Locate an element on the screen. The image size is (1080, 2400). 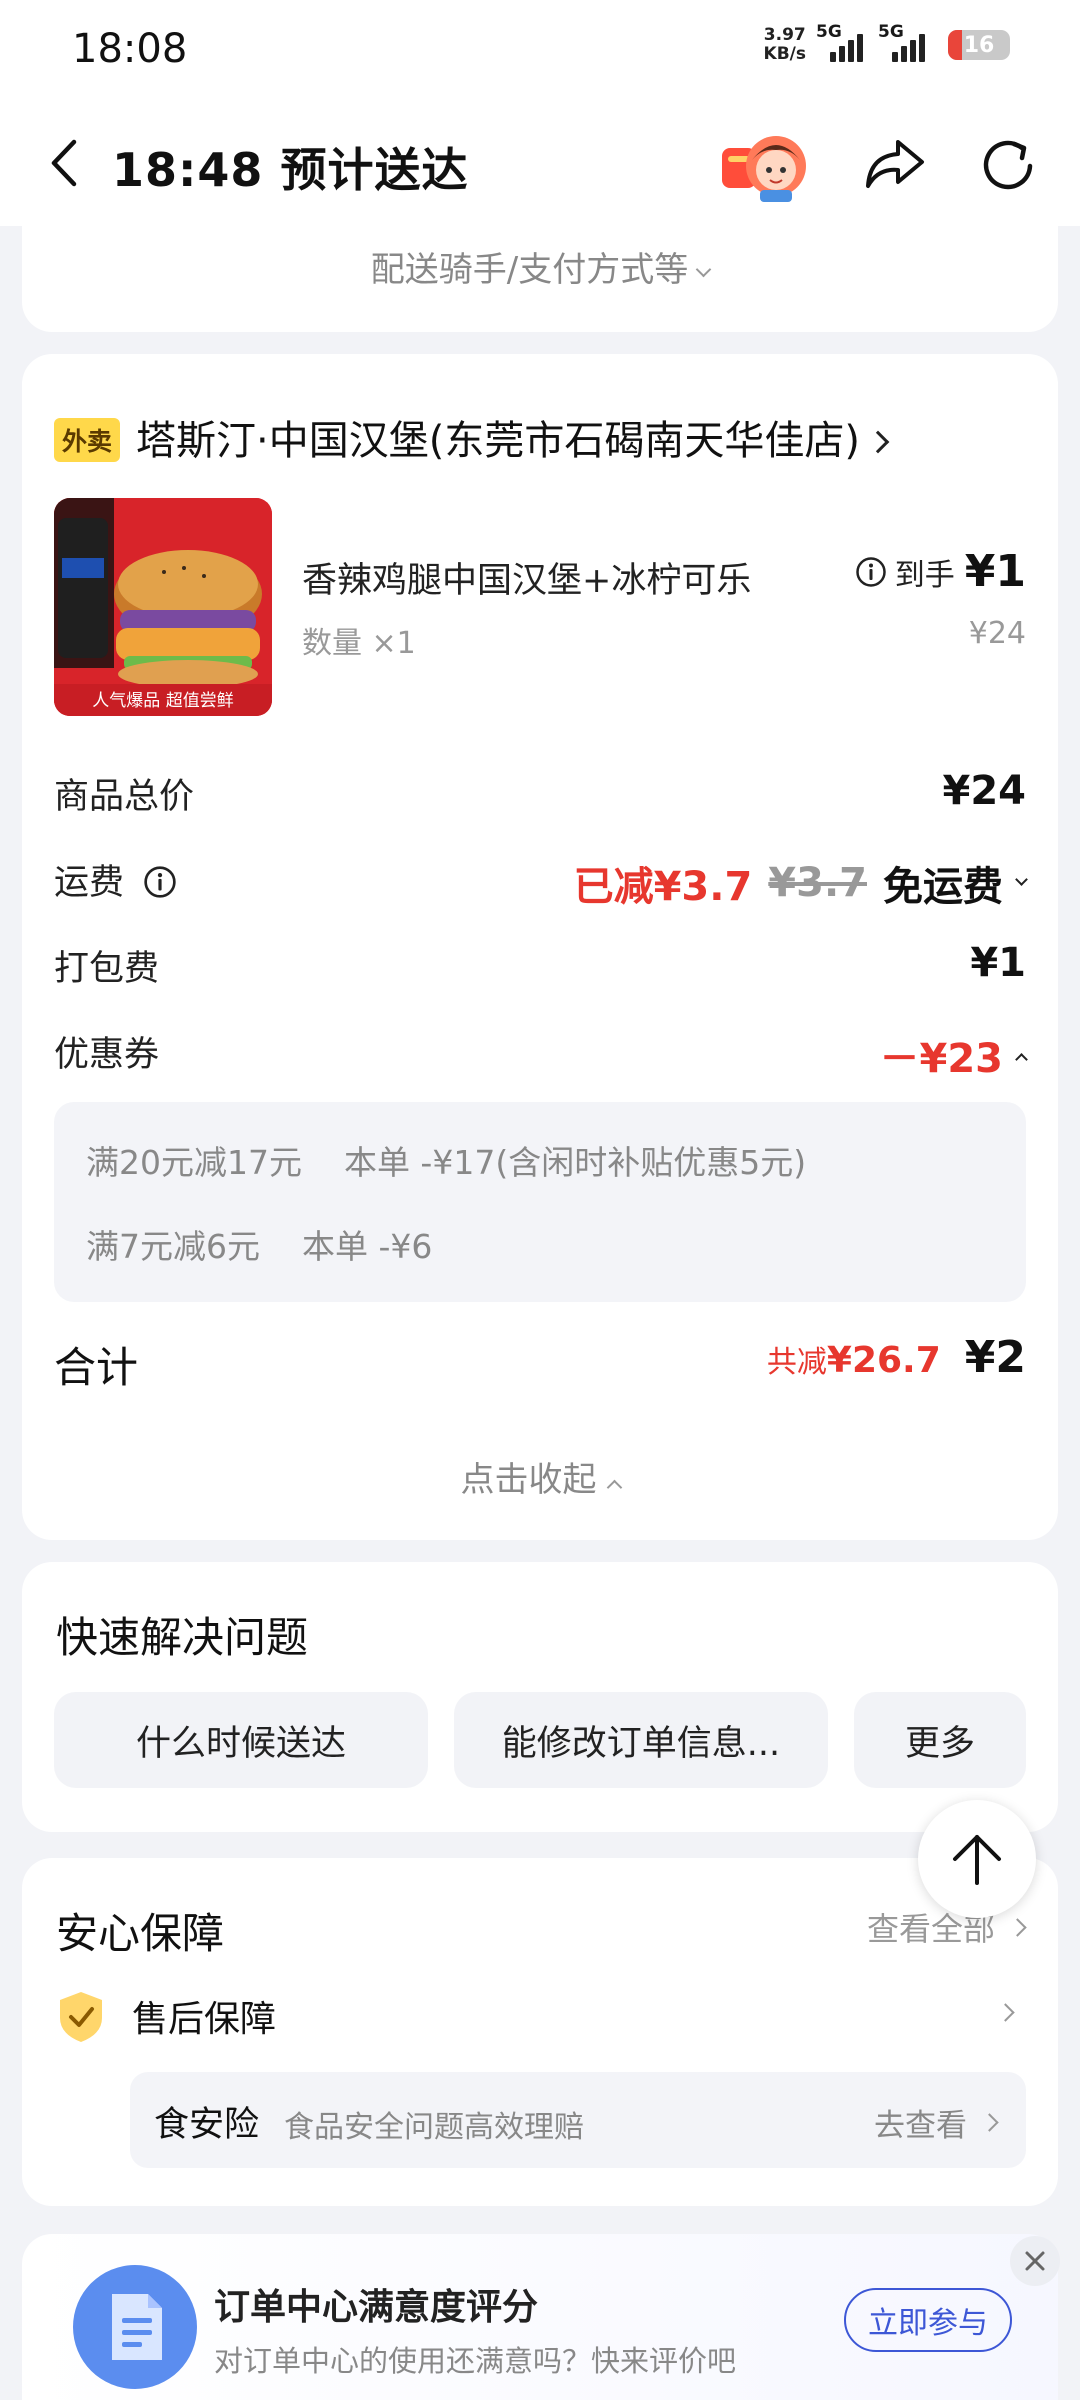
product-image: 人气爆品 超值尝鲜 is located at coordinates (163, 607).